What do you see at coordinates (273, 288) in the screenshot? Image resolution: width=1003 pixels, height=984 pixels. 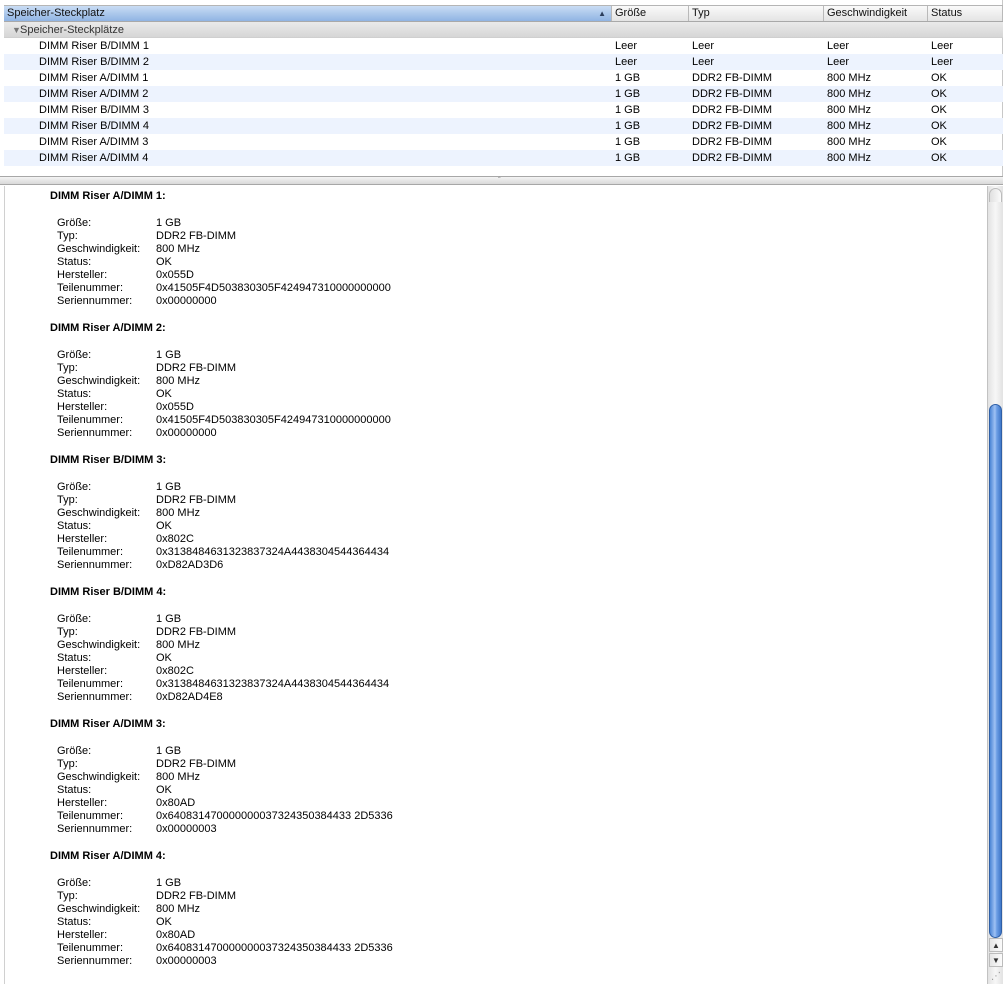 I see `detail-value-part: 0x41505F4D503830305F424947310000000000` at bounding box center [273, 288].